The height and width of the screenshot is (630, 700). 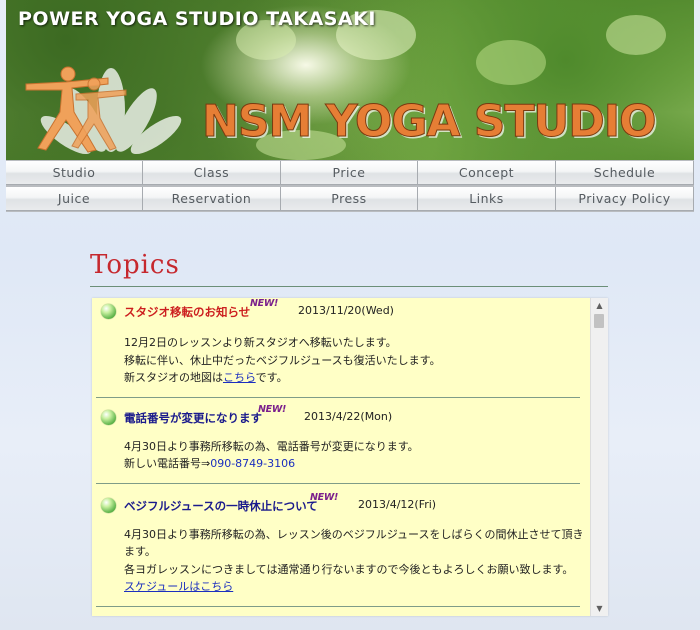 What do you see at coordinates (397, 504) in the screenshot?
I see `topic-date: 2013/4/12(Fri)` at bounding box center [397, 504].